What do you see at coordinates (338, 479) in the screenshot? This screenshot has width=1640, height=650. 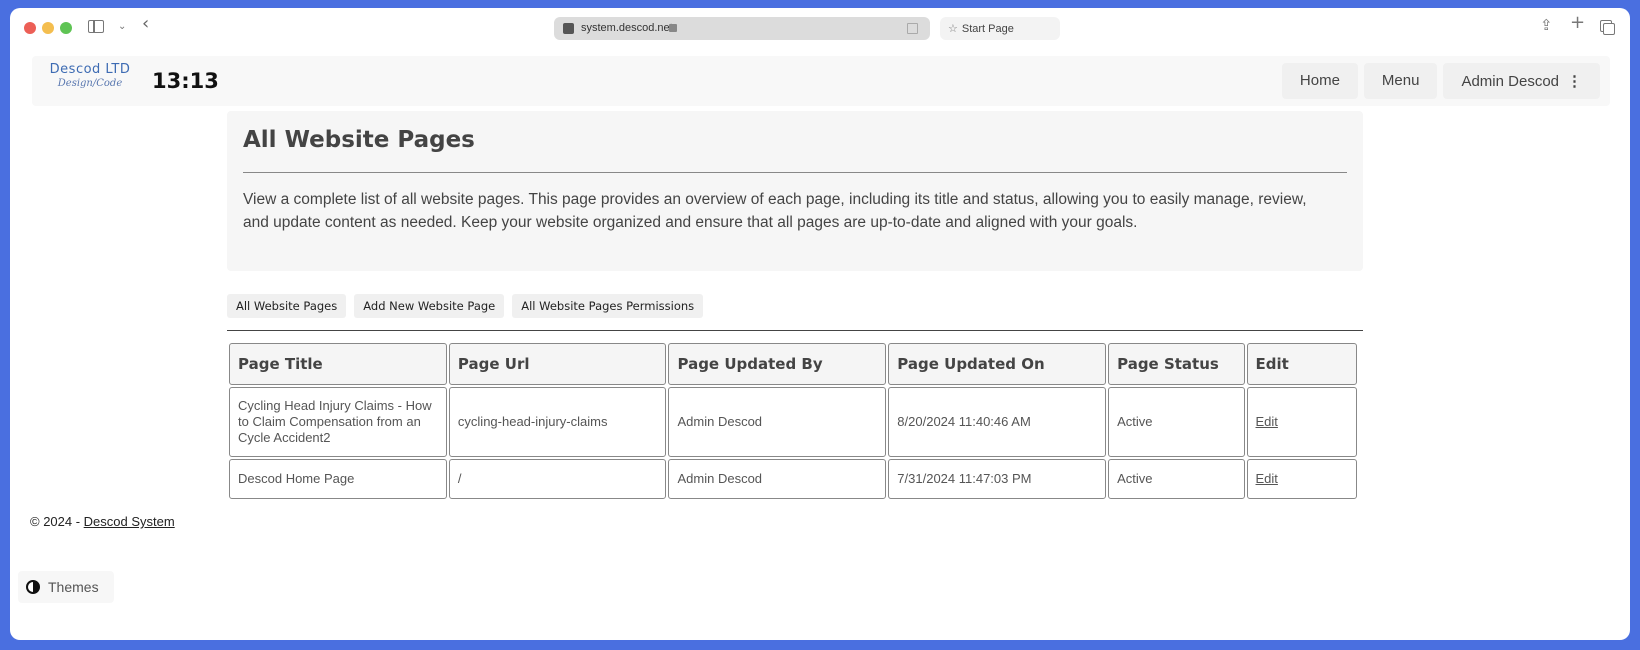 I see `cell-page-title: Descod Home Page` at bounding box center [338, 479].